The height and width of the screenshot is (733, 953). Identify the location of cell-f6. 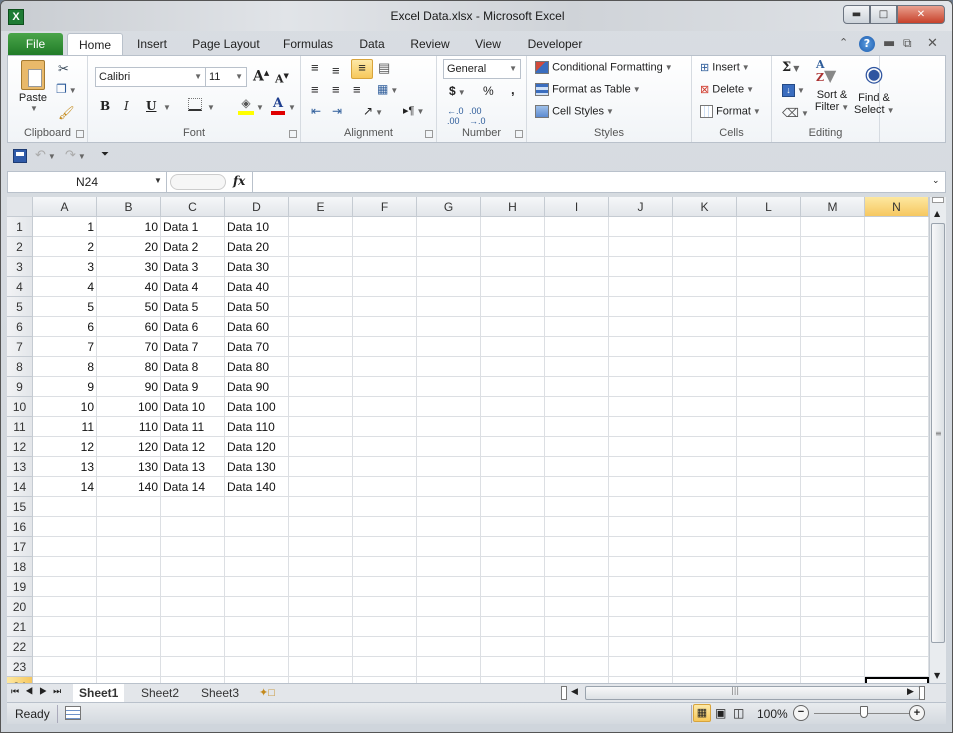
(385, 327).